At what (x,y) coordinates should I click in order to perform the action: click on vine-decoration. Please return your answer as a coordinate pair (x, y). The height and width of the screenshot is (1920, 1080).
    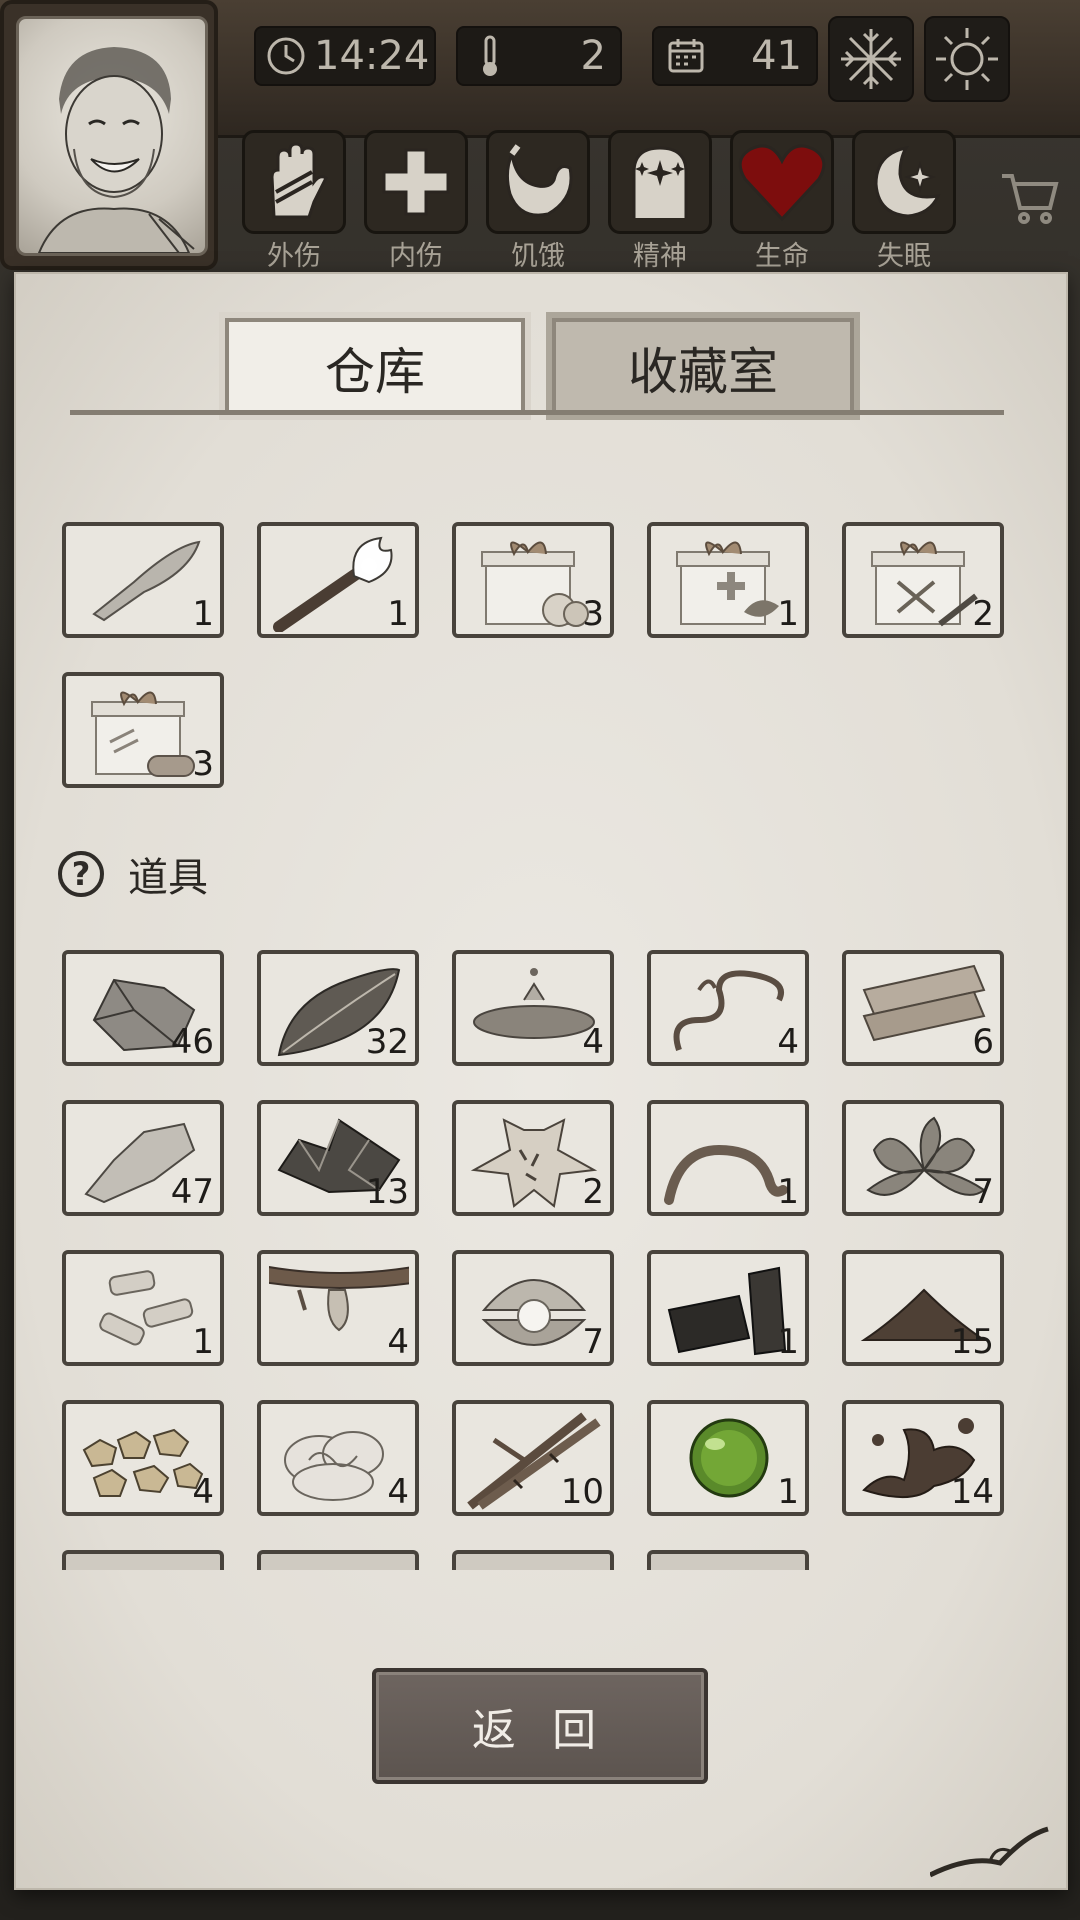
    Looking at the image, I should click on (989, 1852).